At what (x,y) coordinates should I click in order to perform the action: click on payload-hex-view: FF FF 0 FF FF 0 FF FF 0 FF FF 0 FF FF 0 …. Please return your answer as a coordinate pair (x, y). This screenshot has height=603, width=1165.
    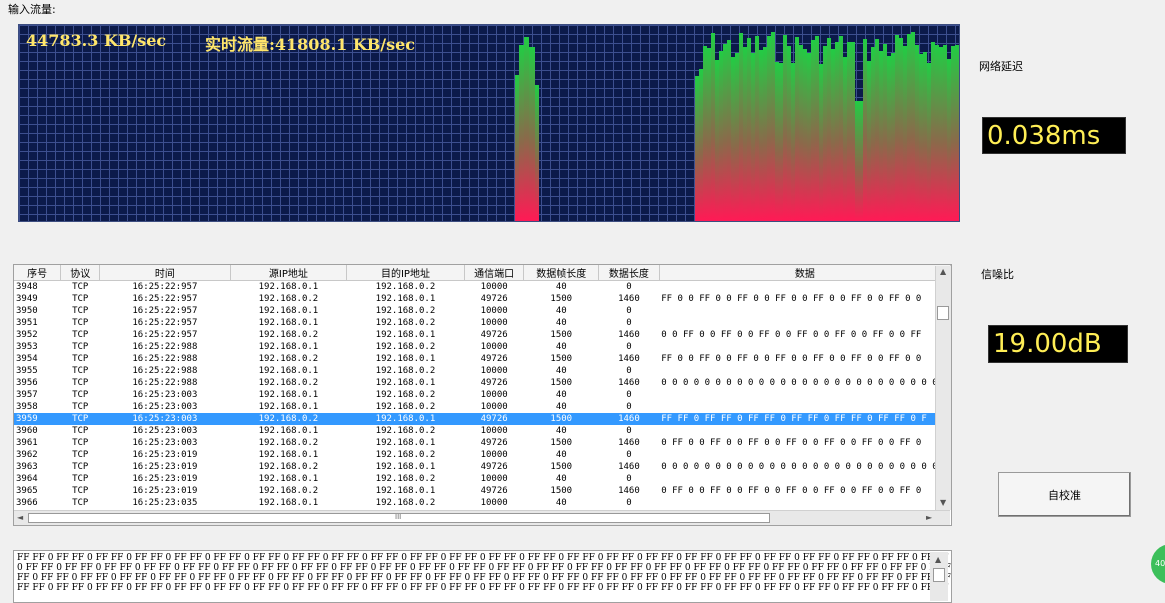
    Looking at the image, I should click on (482, 576).